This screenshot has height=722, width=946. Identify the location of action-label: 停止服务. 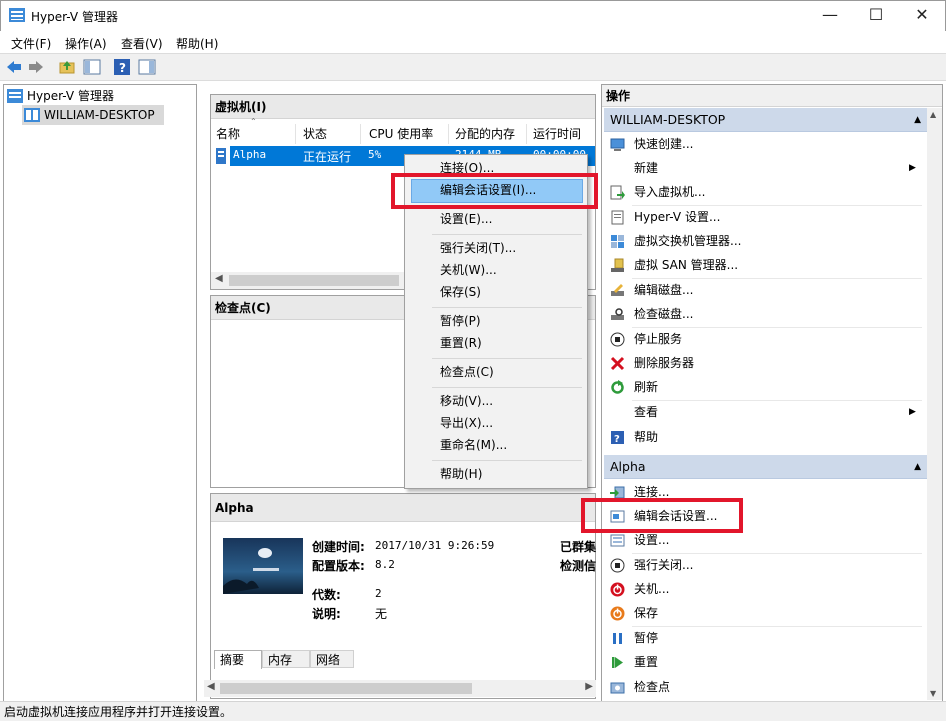
(658, 339).